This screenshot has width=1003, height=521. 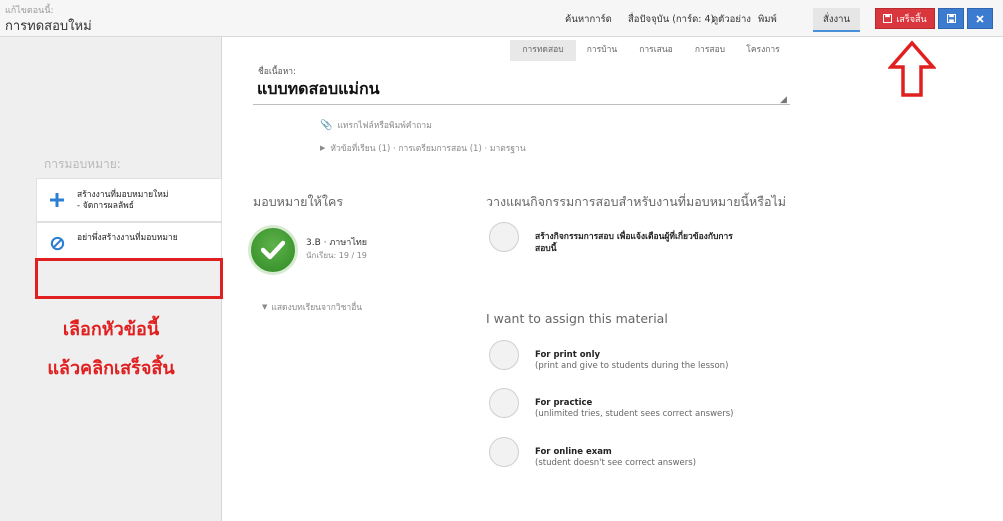 What do you see at coordinates (326, 125) in the screenshot?
I see `paperclip-icon: 📎` at bounding box center [326, 125].